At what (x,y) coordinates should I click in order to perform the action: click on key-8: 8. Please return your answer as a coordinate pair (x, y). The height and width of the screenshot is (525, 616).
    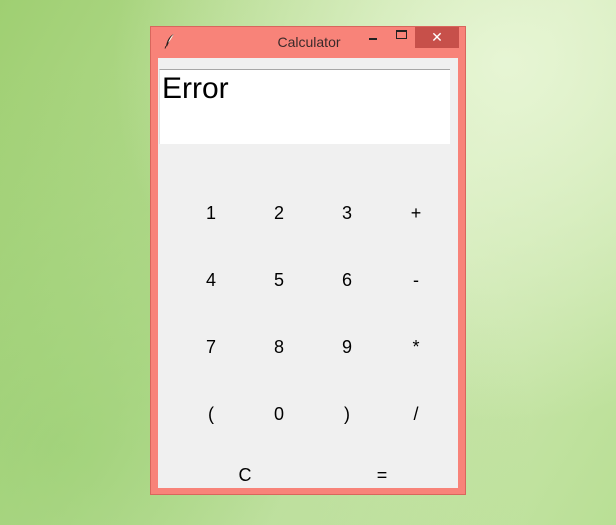
    Looking at the image, I should click on (279, 347).